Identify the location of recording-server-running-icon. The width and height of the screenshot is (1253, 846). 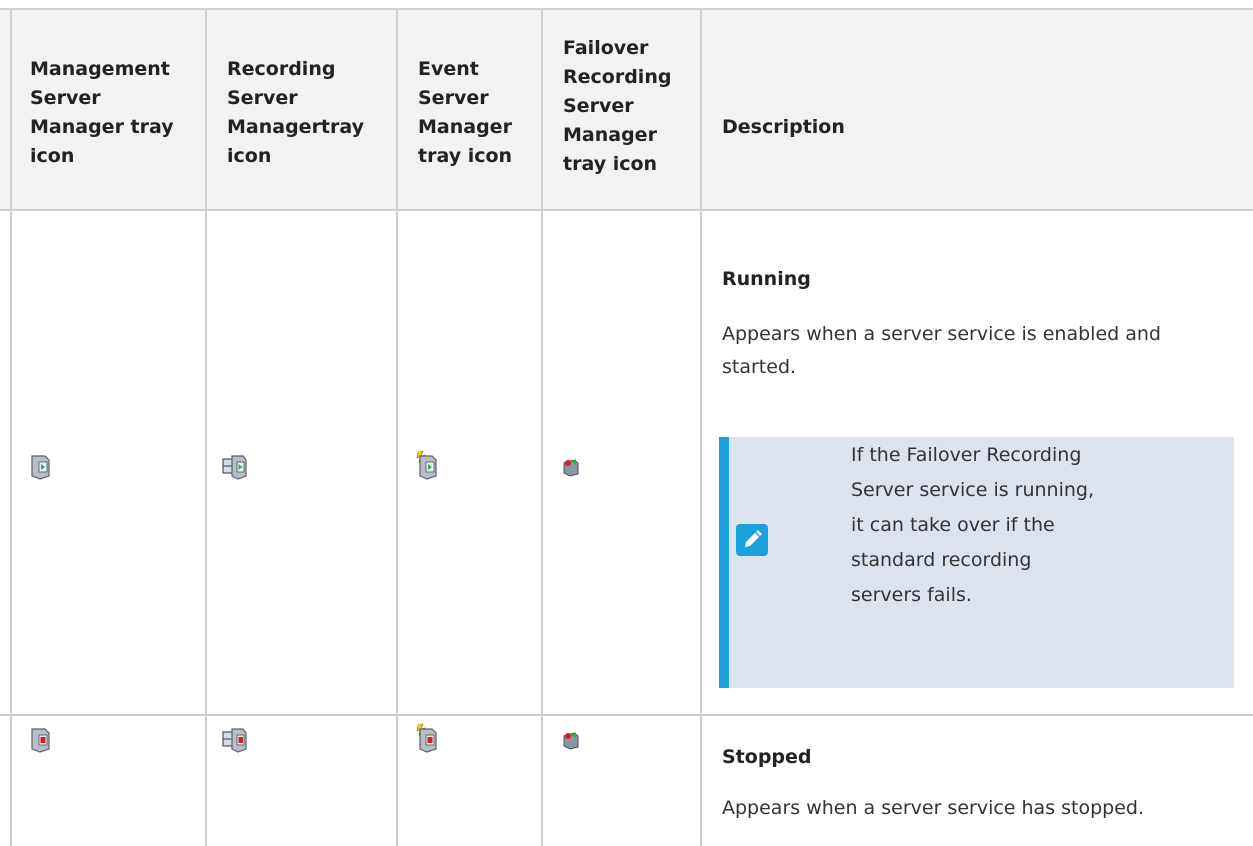
(234, 467).